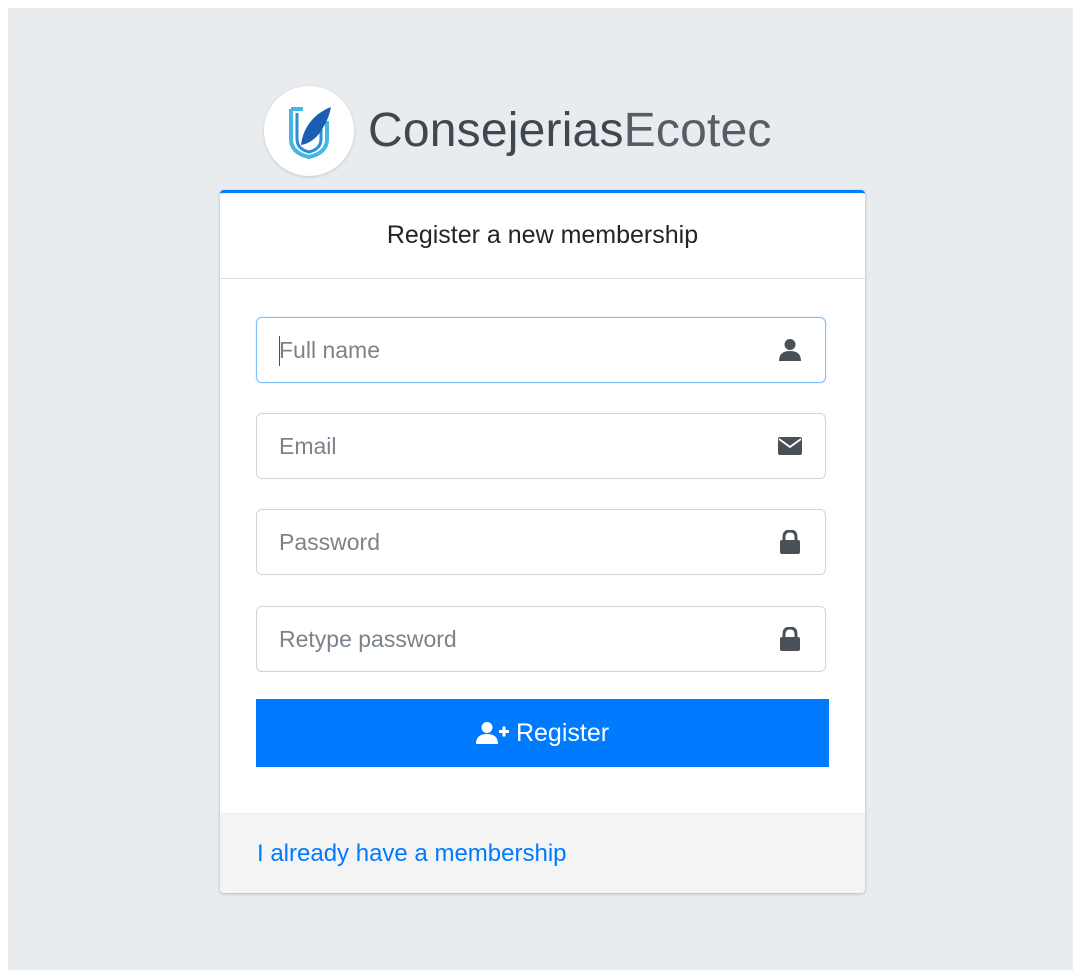 Image resolution: width=1073 pixels, height=970 pixels. I want to click on text-caret, so click(279, 351).